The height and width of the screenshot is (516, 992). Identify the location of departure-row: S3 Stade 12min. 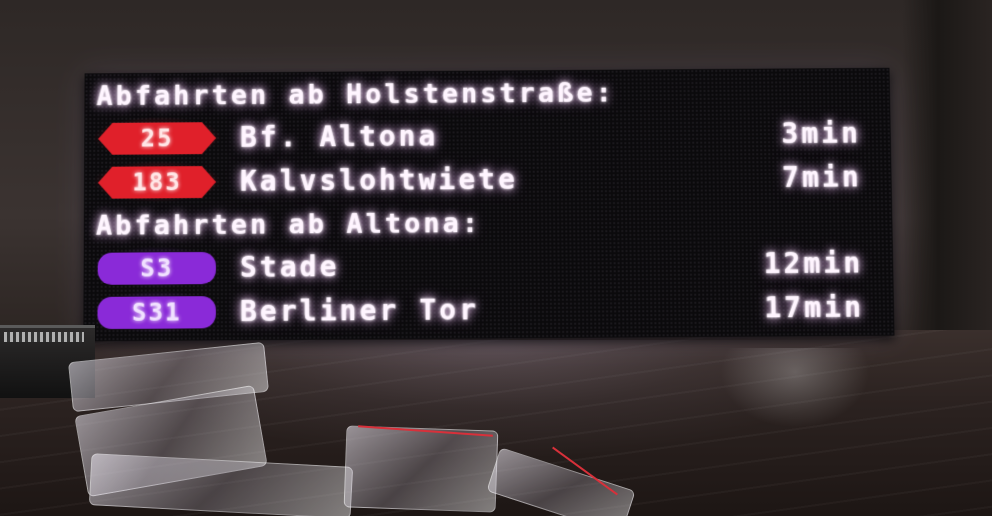
(489, 267).